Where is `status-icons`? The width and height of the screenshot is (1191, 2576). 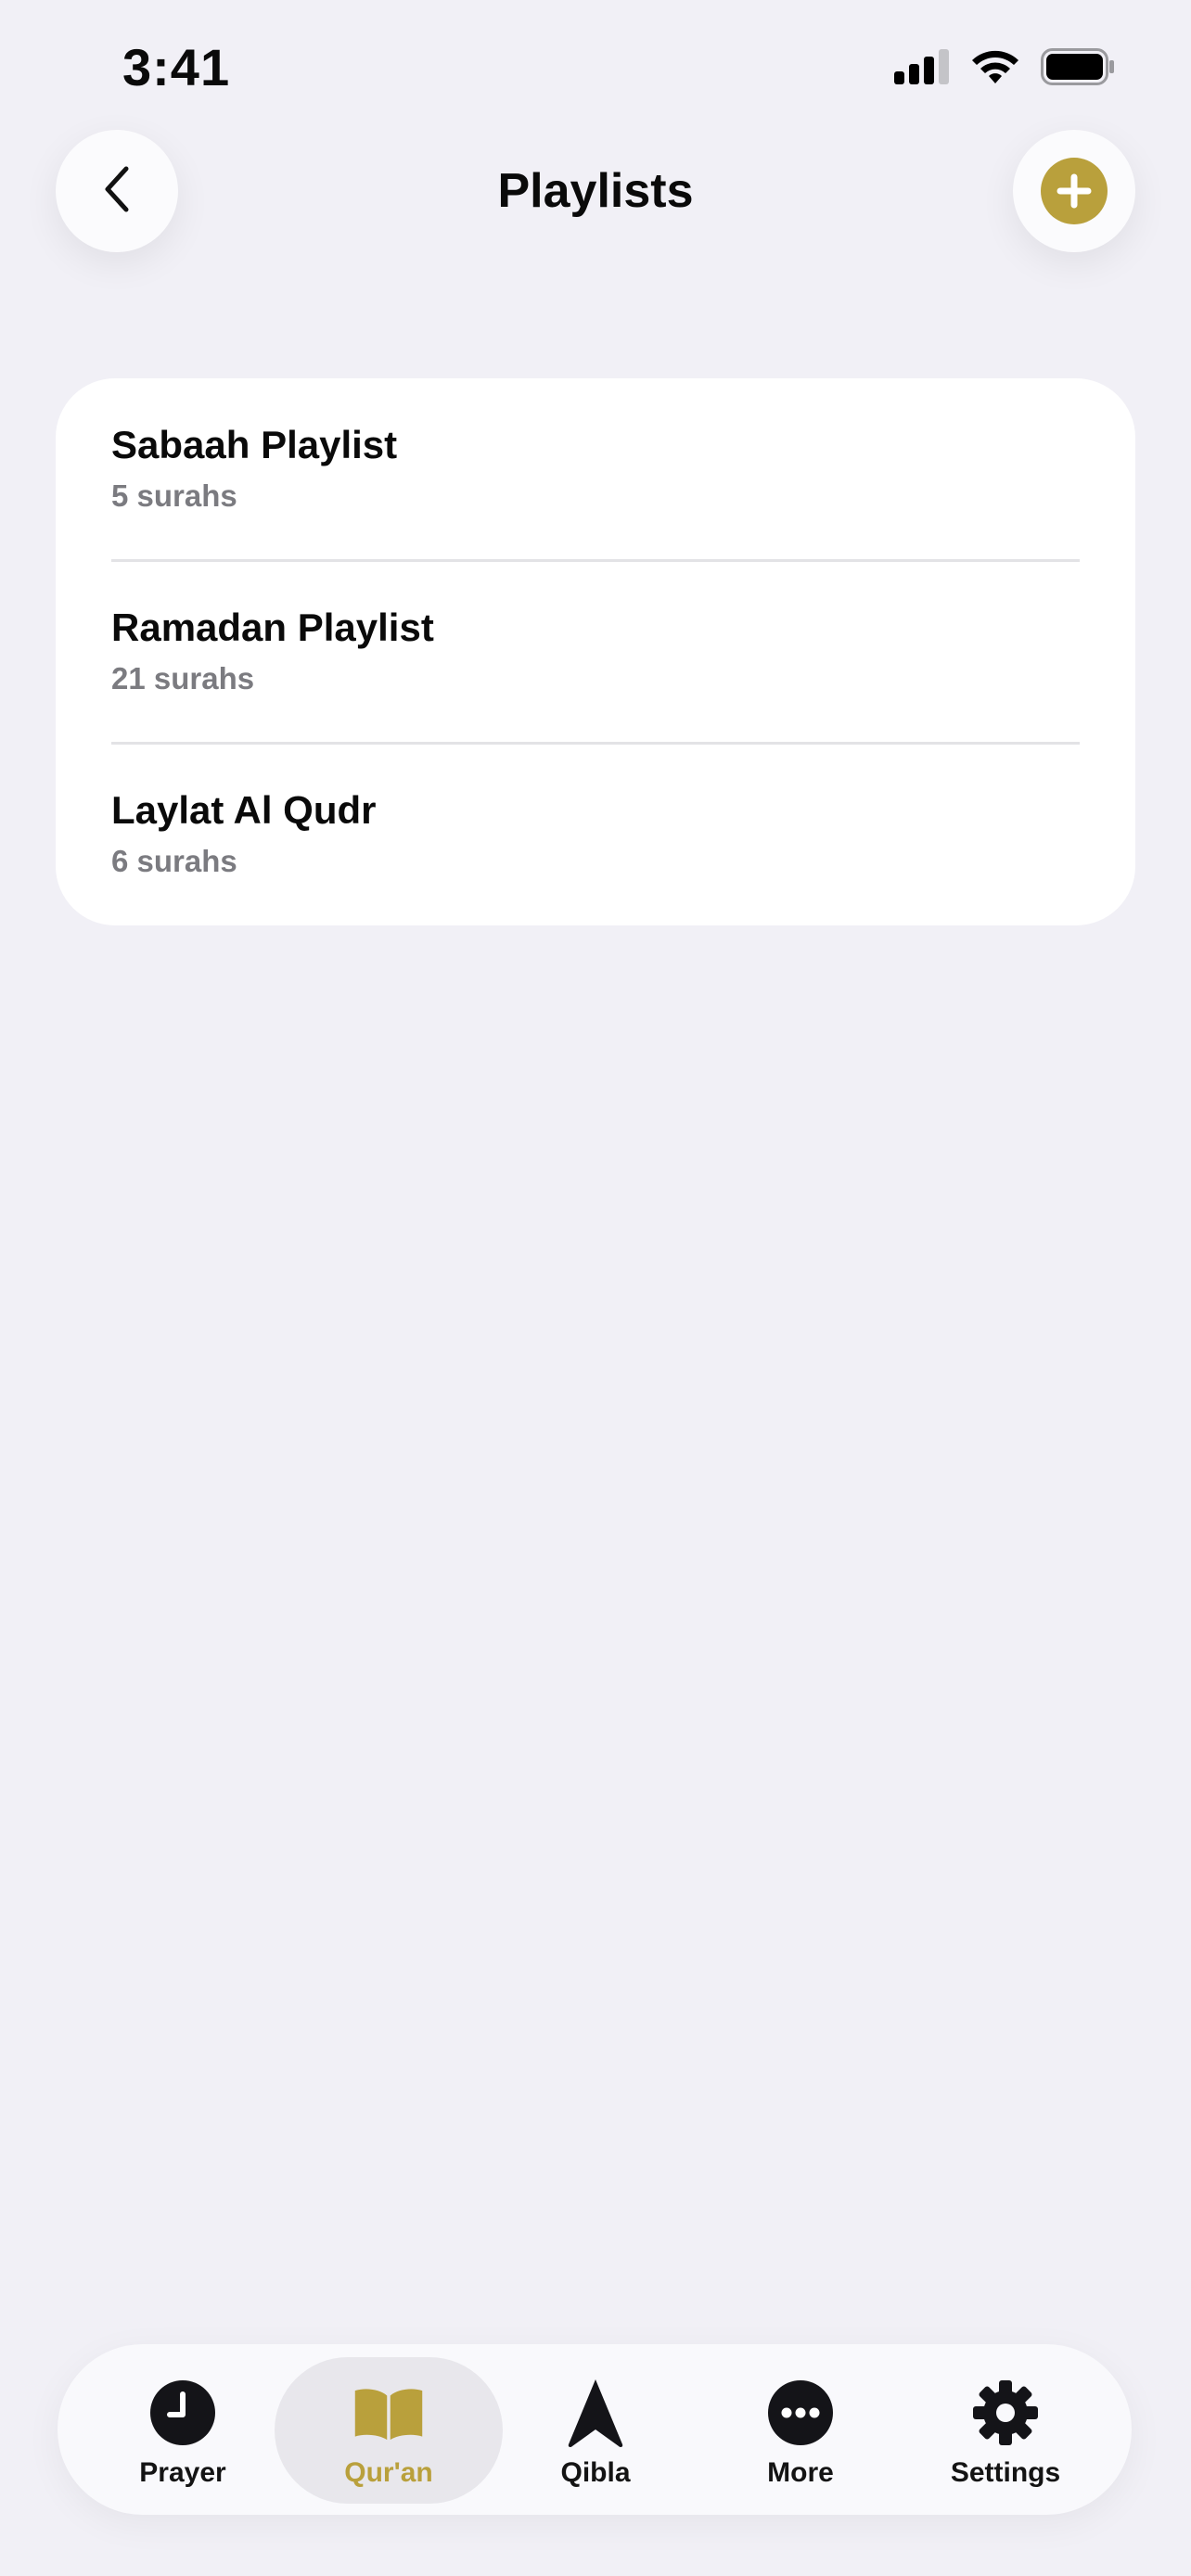
status-icons is located at coordinates (1004, 69).